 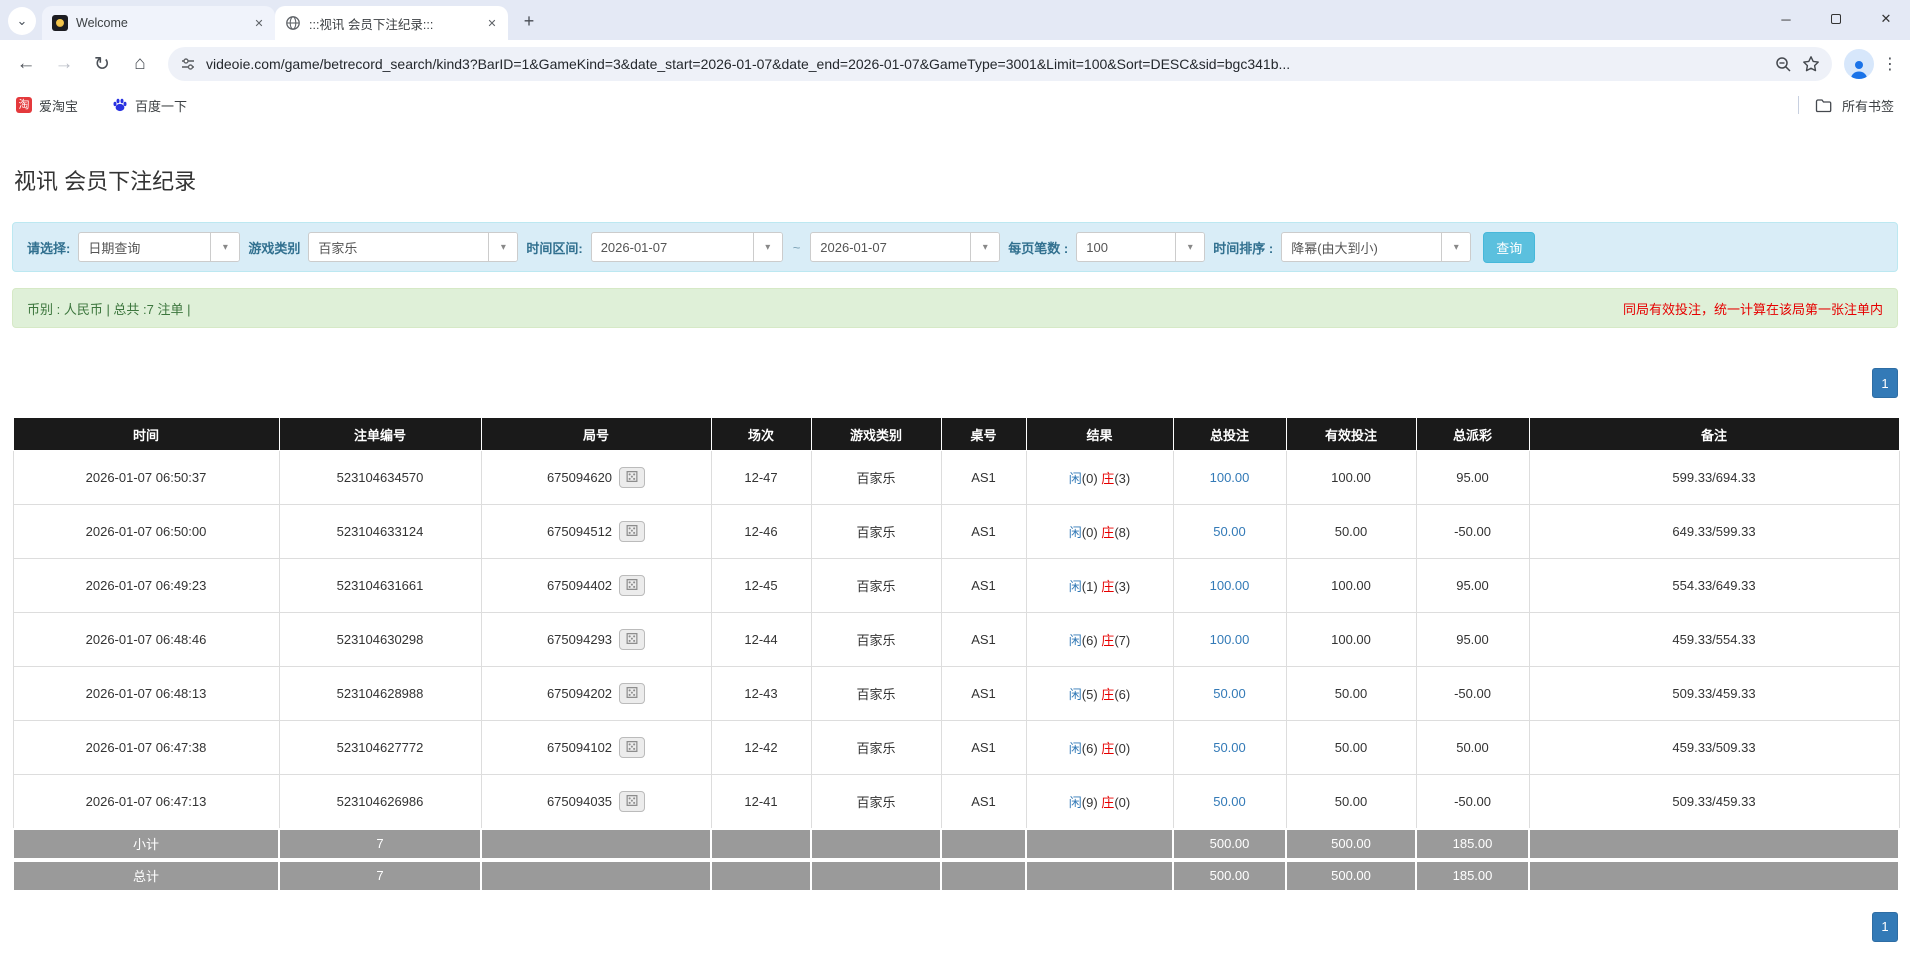 What do you see at coordinates (149, 105) in the screenshot?
I see `bookmark-baidu: 百度一下` at bounding box center [149, 105].